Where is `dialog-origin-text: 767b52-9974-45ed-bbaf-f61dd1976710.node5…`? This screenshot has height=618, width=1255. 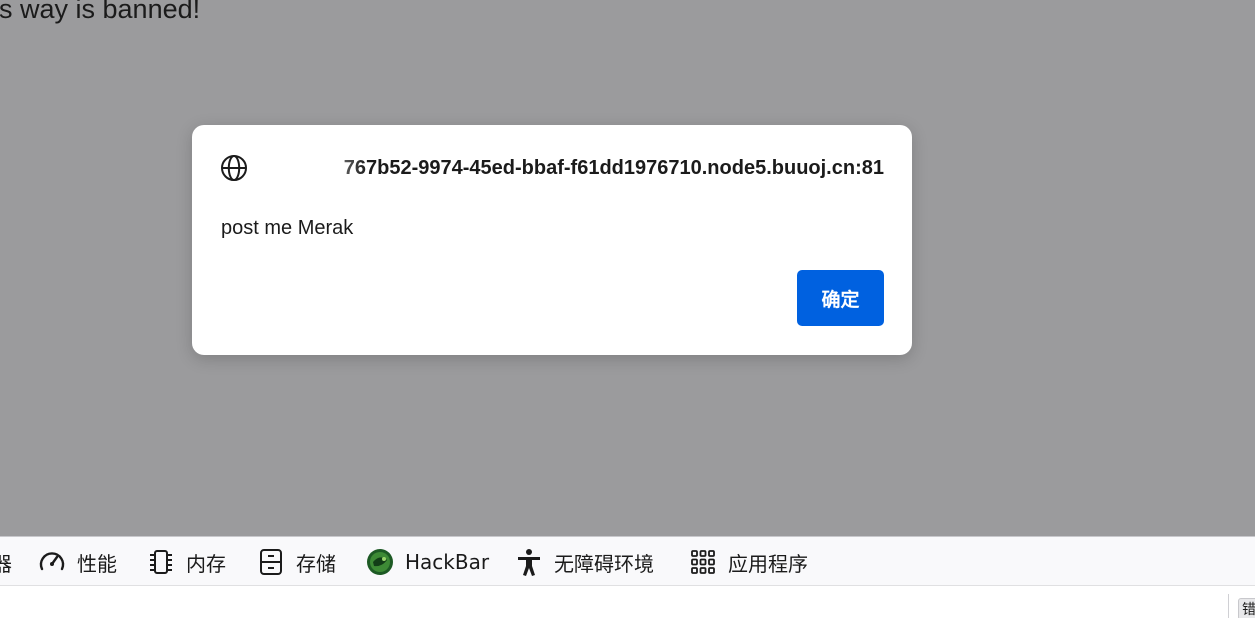 dialog-origin-text: 767b52-9974-45ed-bbaf-f61dd1976710.node5… is located at coordinates (613, 167).